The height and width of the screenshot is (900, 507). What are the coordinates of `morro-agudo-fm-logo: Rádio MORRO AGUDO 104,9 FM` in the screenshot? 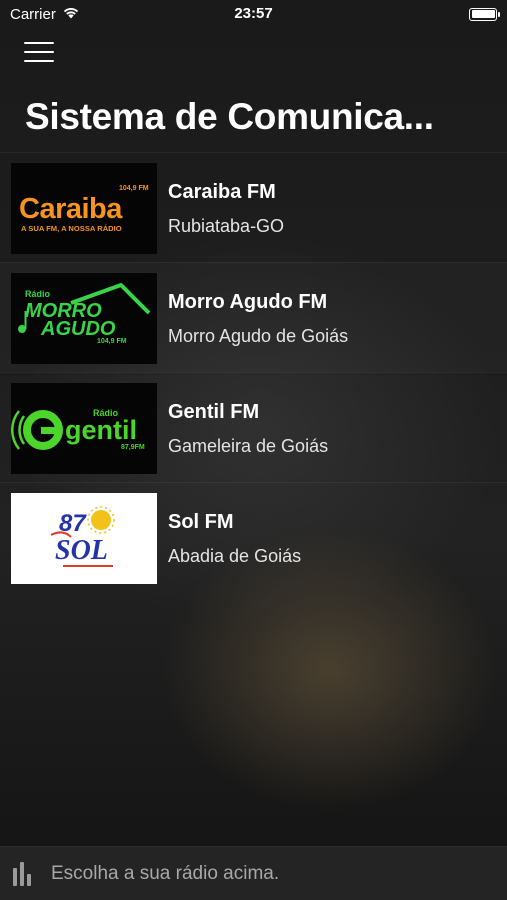 It's located at (84, 318).